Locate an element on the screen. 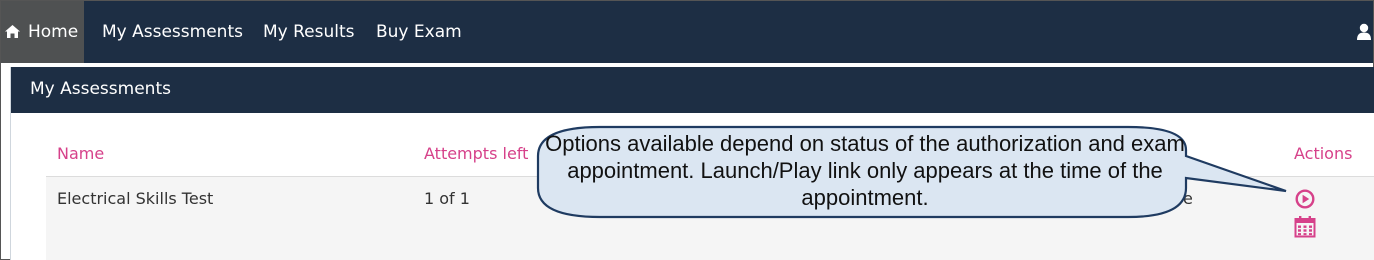 Image resolution: width=1374 pixels, height=260 pixels. row-name-cell: Electrical Skills Test is located at coordinates (135, 198).